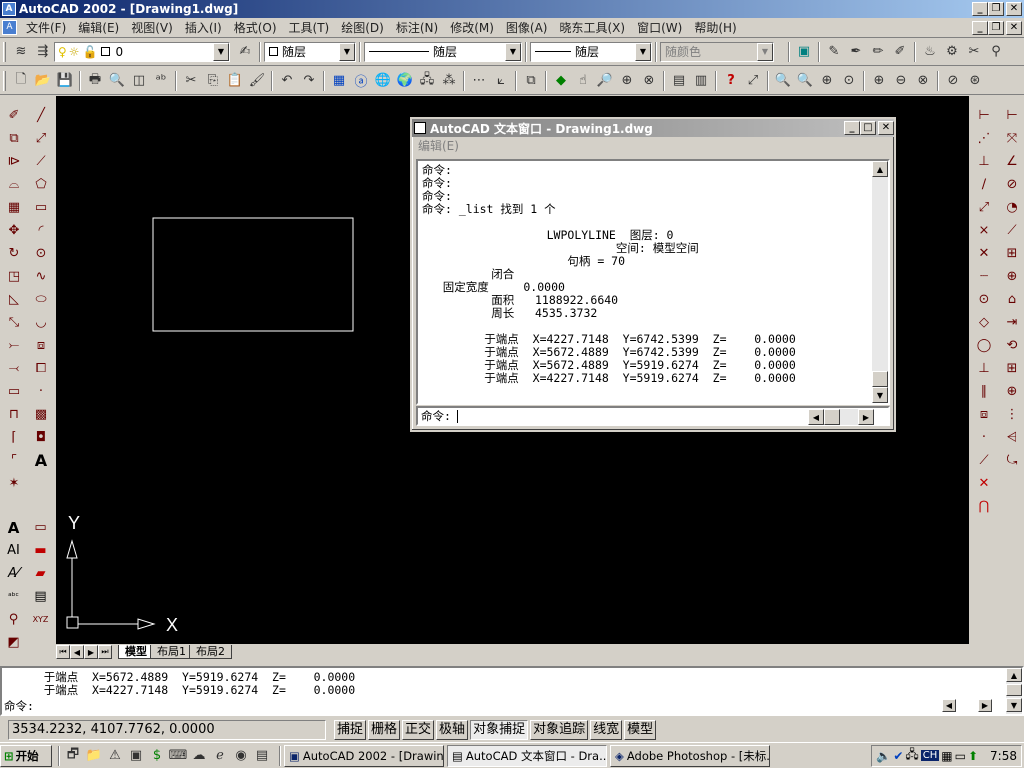  What do you see at coordinates (14, 368) in the screenshot?
I see `break-icon: ⤙` at bounding box center [14, 368].